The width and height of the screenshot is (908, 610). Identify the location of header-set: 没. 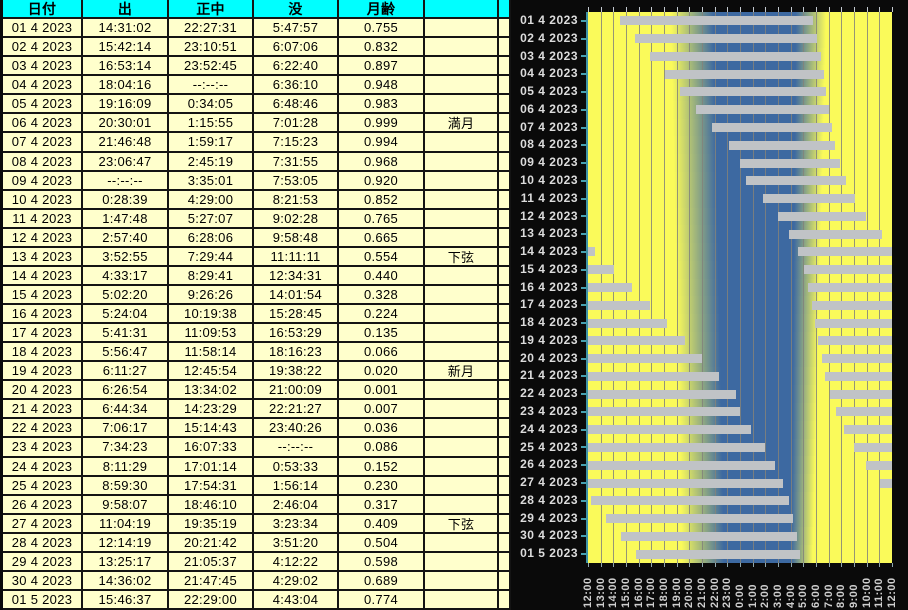
(296, 10).